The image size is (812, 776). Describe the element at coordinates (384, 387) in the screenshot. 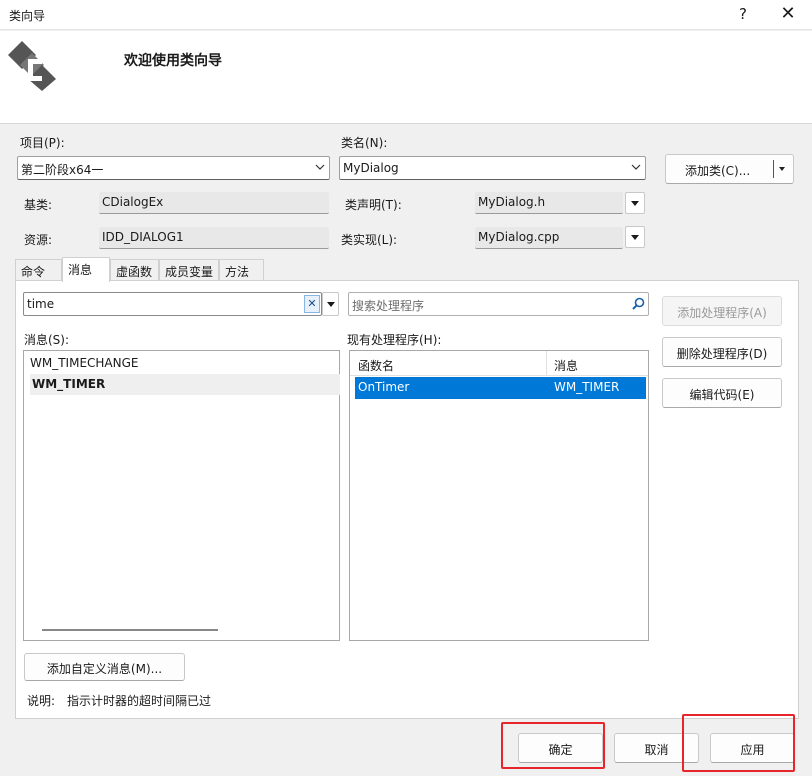

I see `cell-function: OnTimer` at that location.